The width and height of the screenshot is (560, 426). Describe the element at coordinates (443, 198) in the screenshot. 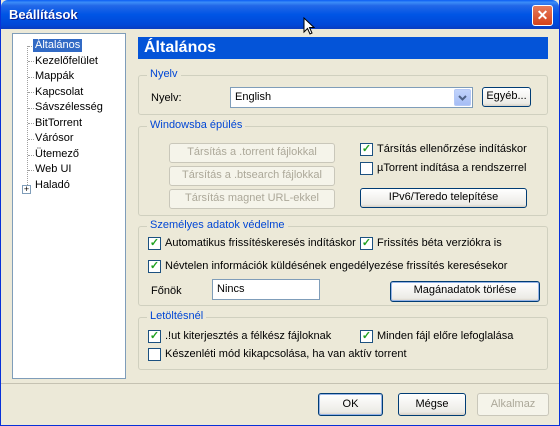

I see `ipv6-teredo-button: IPv6/Teredo telepítése` at that location.